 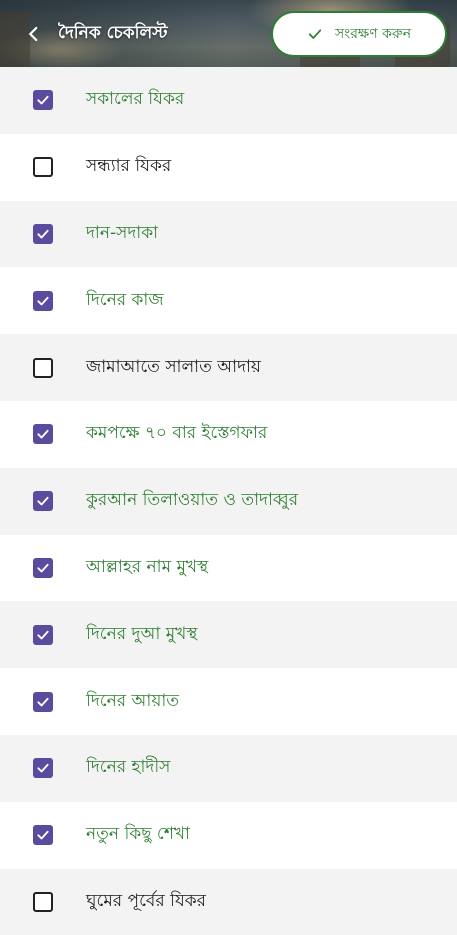 What do you see at coordinates (228, 701) in the screenshot?
I see `checklist-item: দিনের আয়াত` at bounding box center [228, 701].